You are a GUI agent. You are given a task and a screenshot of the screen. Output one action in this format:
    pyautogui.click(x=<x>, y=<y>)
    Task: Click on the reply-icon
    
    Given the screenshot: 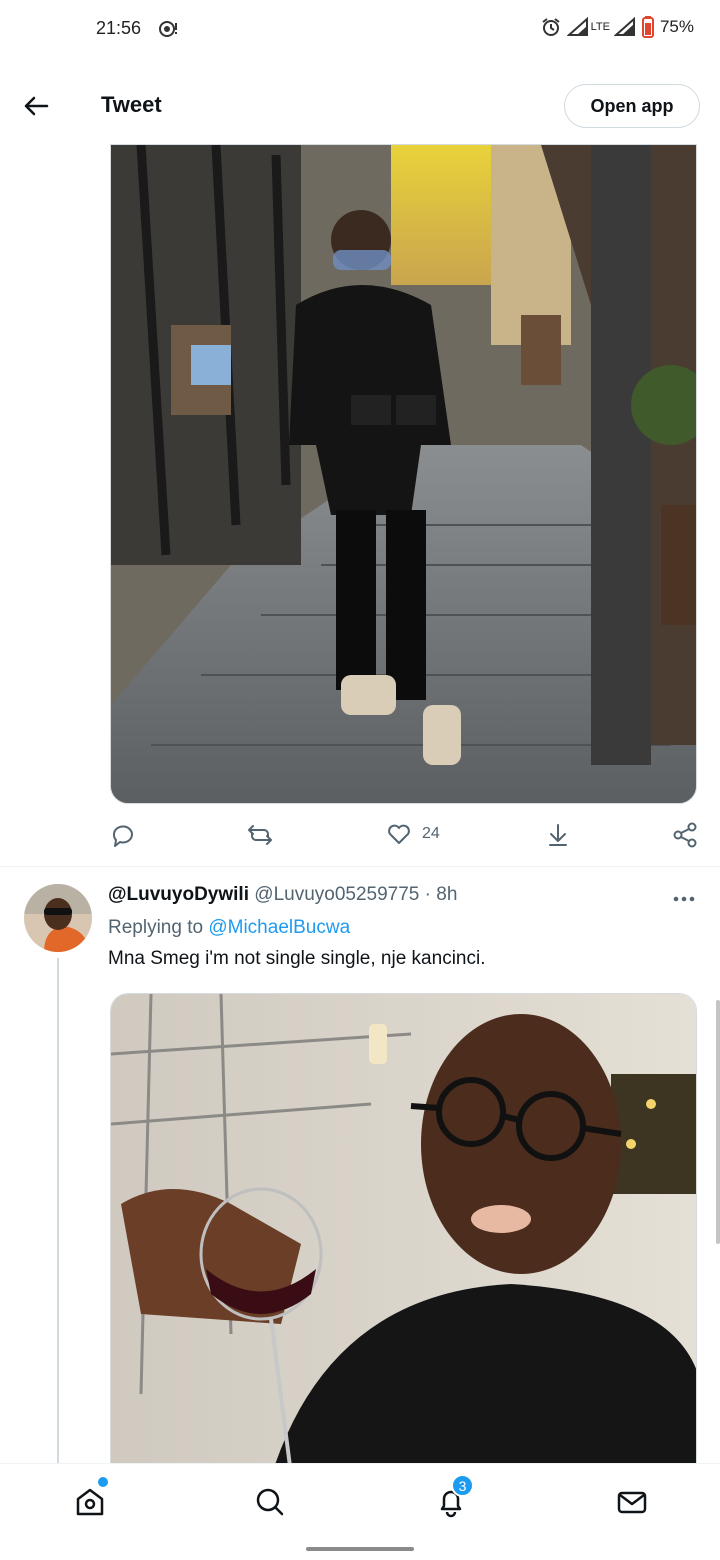 What is the action you would take?
    pyautogui.click(x=122, y=836)
    